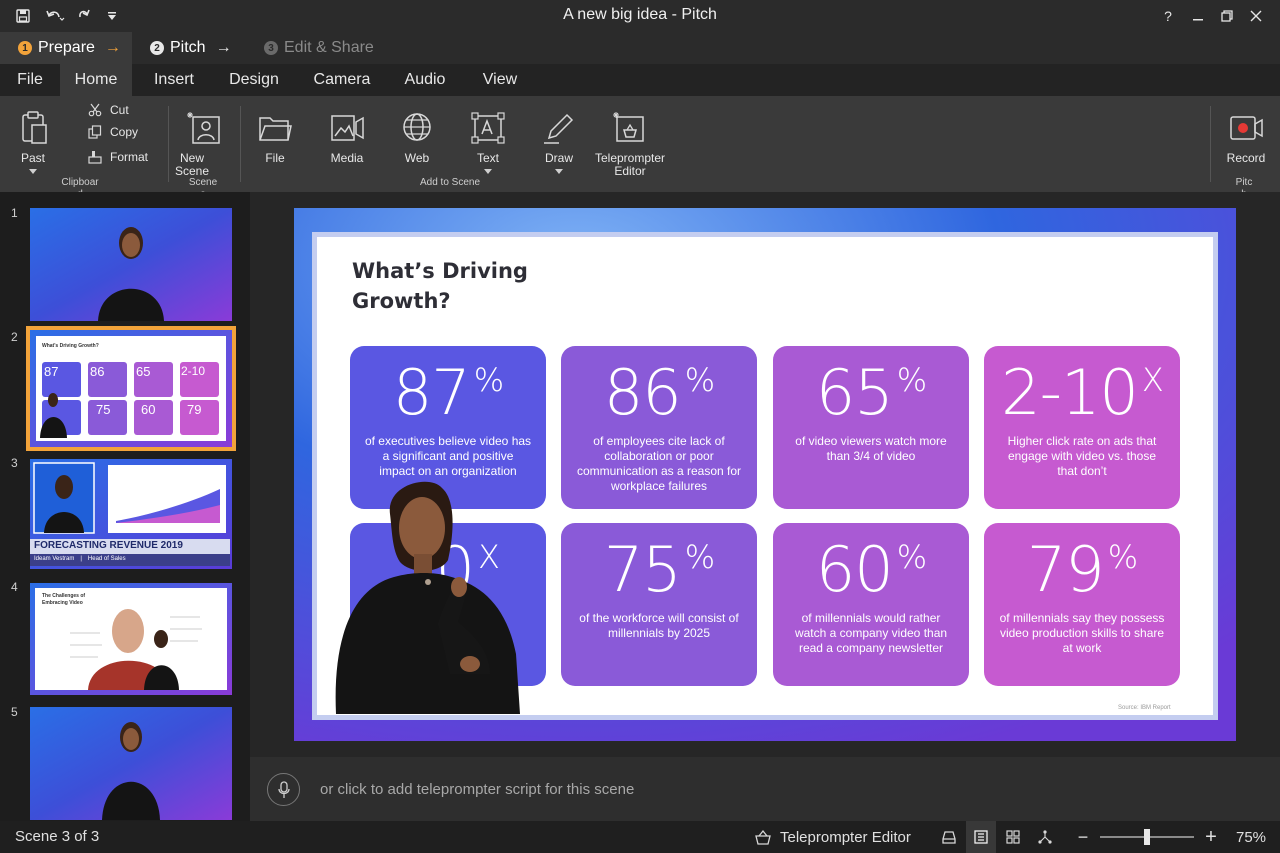  Describe the element at coordinates (30, 80) in the screenshot. I see `tab-file: File` at that location.